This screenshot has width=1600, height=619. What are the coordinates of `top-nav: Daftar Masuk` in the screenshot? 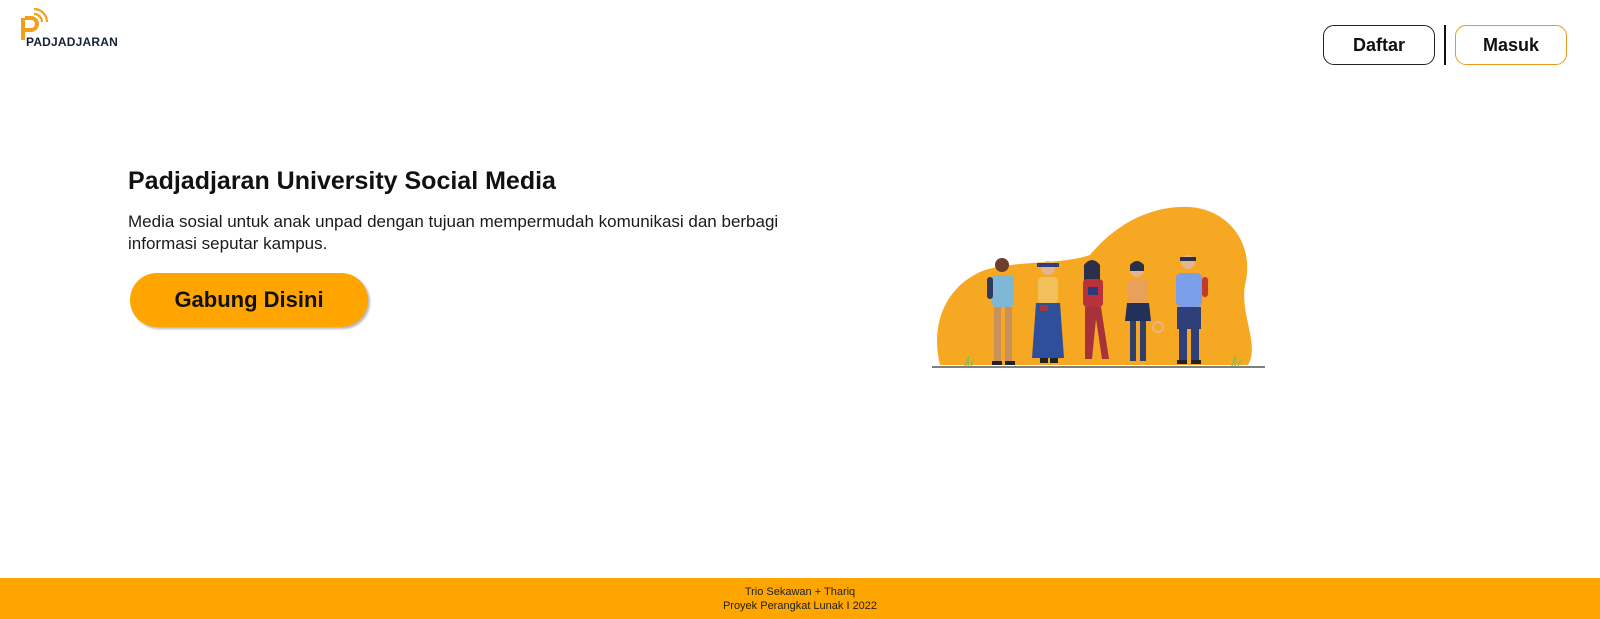 It's located at (1445, 45).